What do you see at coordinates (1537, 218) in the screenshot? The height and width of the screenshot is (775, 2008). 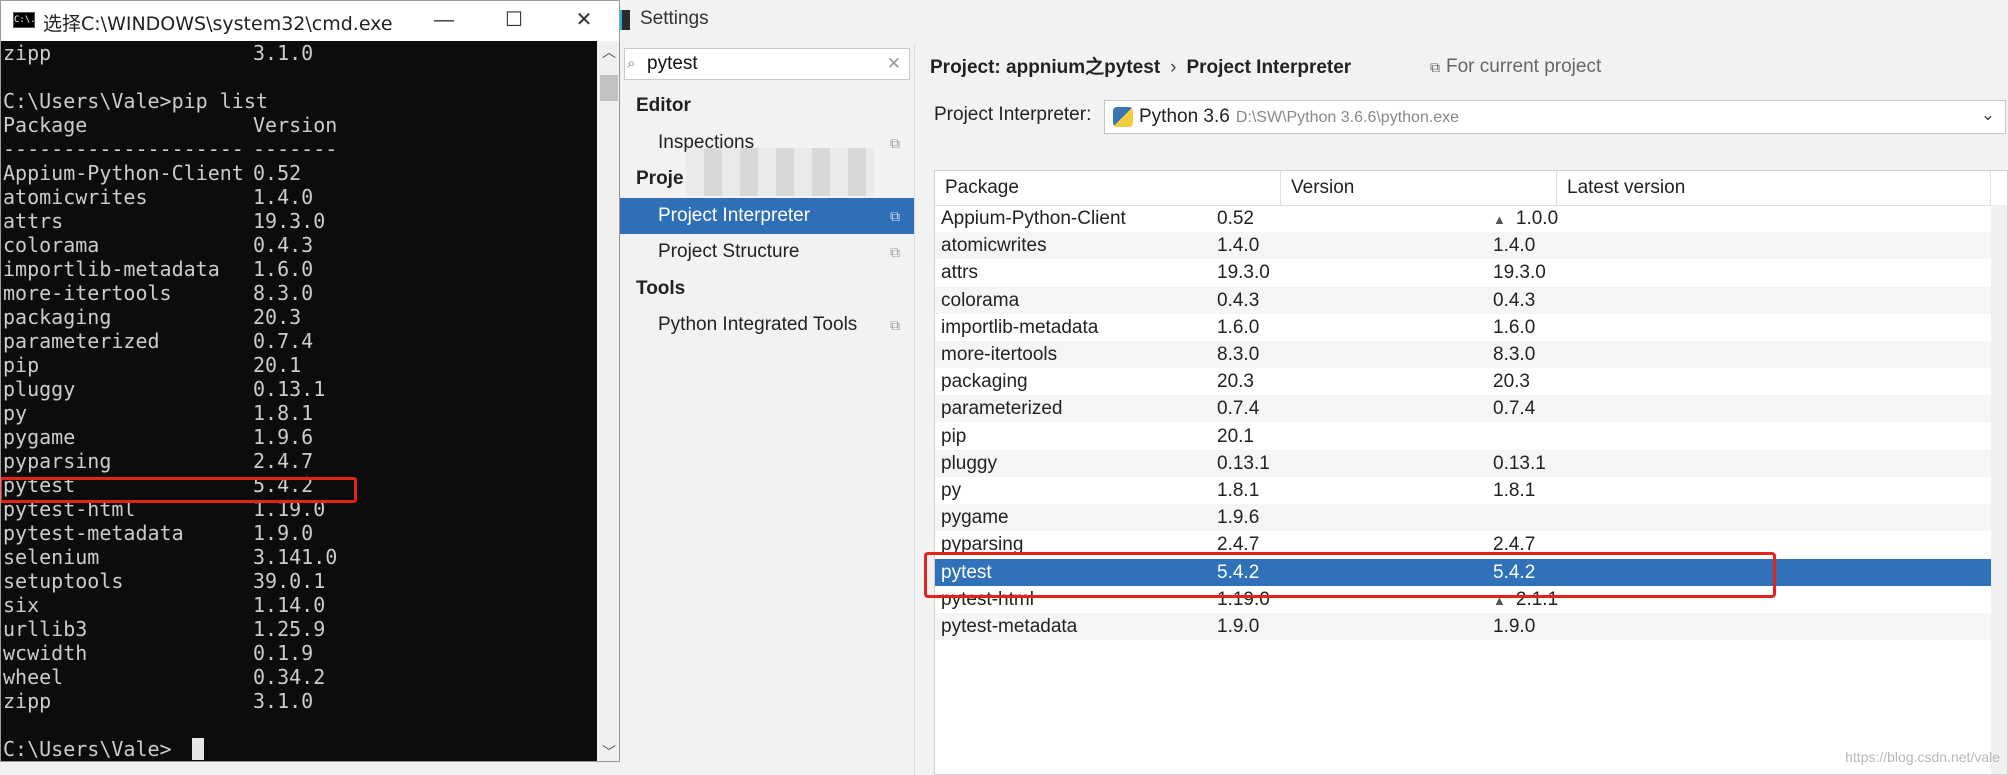 I see `cell-text: 1.0.0` at bounding box center [1537, 218].